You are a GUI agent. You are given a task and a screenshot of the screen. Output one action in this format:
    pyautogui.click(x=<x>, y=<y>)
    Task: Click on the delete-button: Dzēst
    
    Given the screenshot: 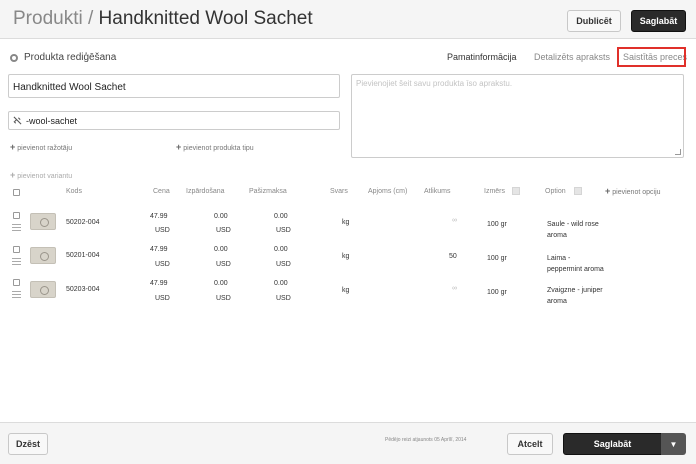 What is the action you would take?
    pyautogui.click(x=28, y=444)
    